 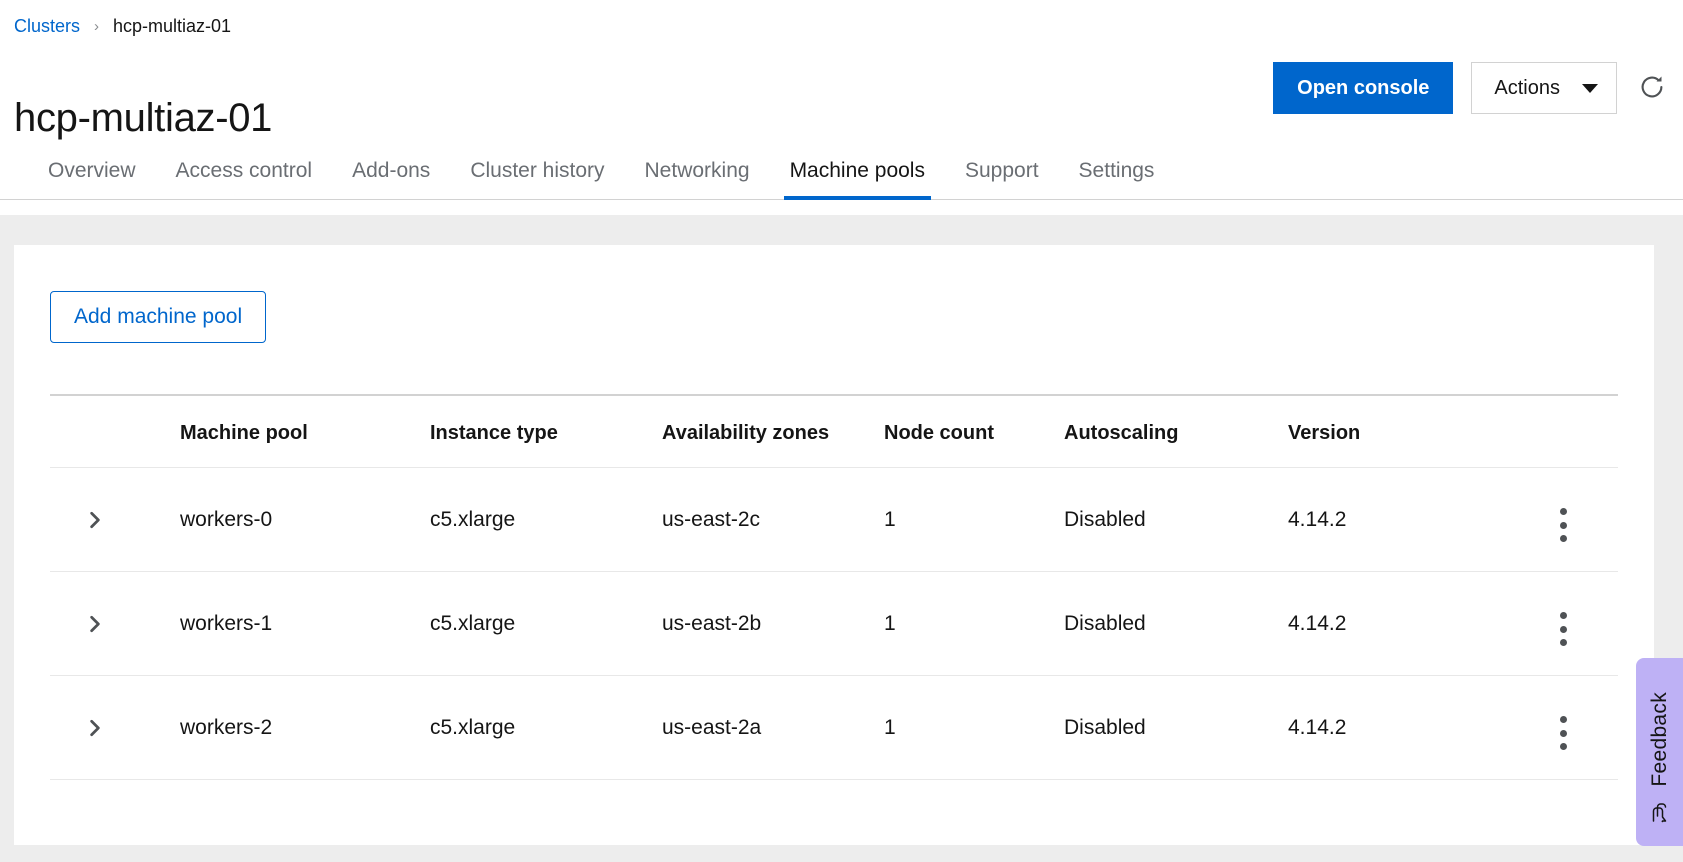 What do you see at coordinates (773, 623) in the screenshot?
I see `cell-availability-zones: us-east-2b` at bounding box center [773, 623].